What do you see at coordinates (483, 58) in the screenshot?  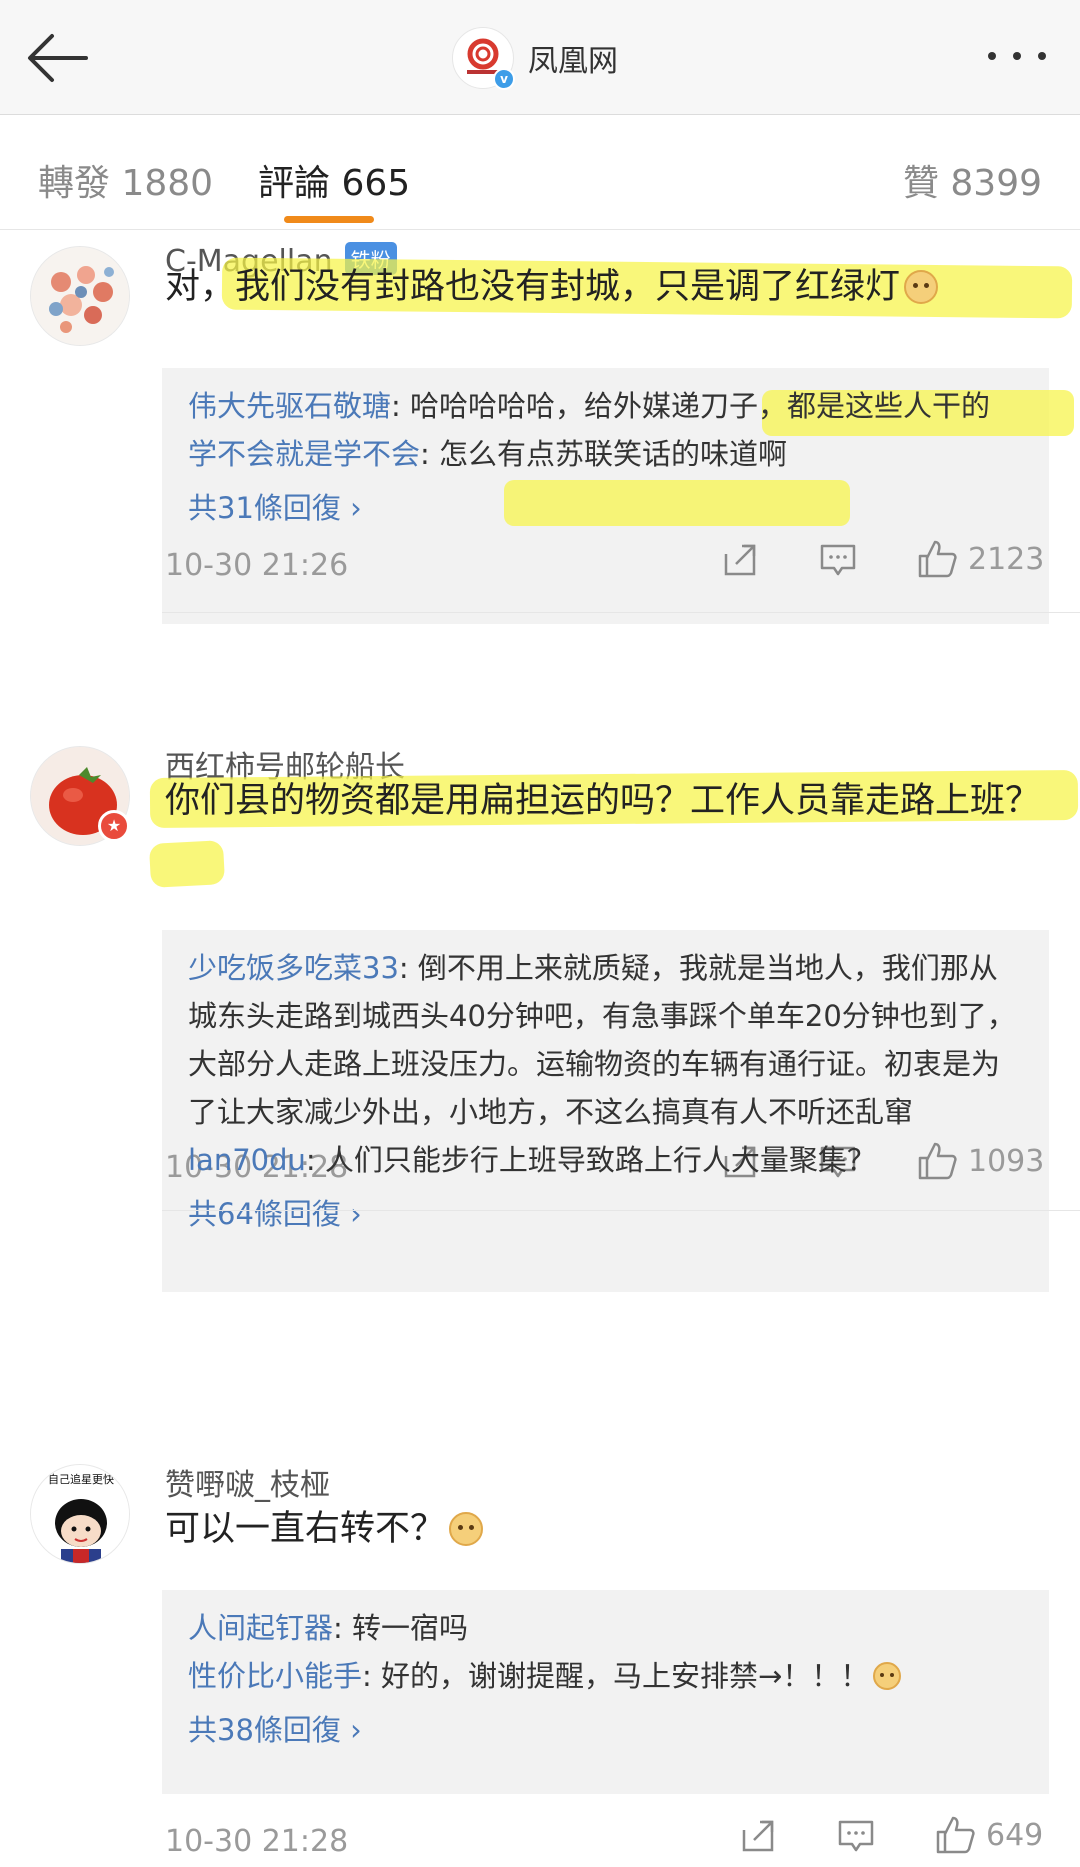 I see `ifeng-logo: v` at bounding box center [483, 58].